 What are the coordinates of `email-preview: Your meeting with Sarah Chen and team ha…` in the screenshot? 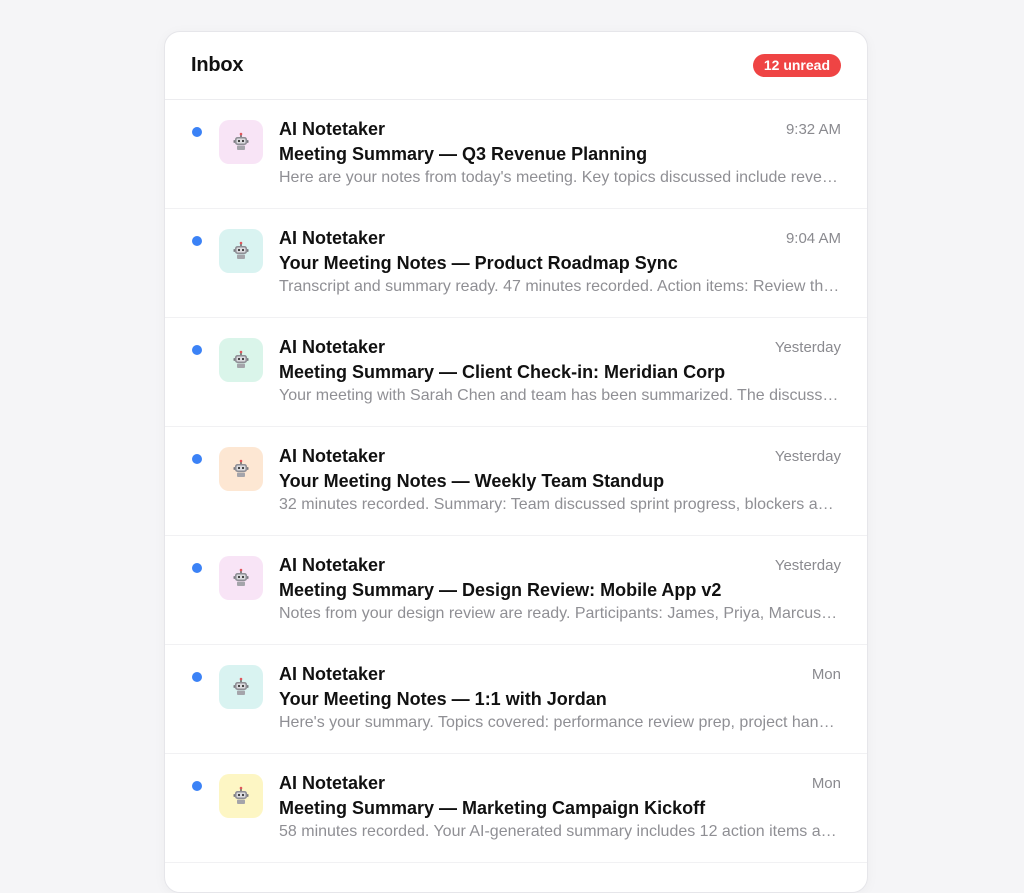 It's located at (560, 395).